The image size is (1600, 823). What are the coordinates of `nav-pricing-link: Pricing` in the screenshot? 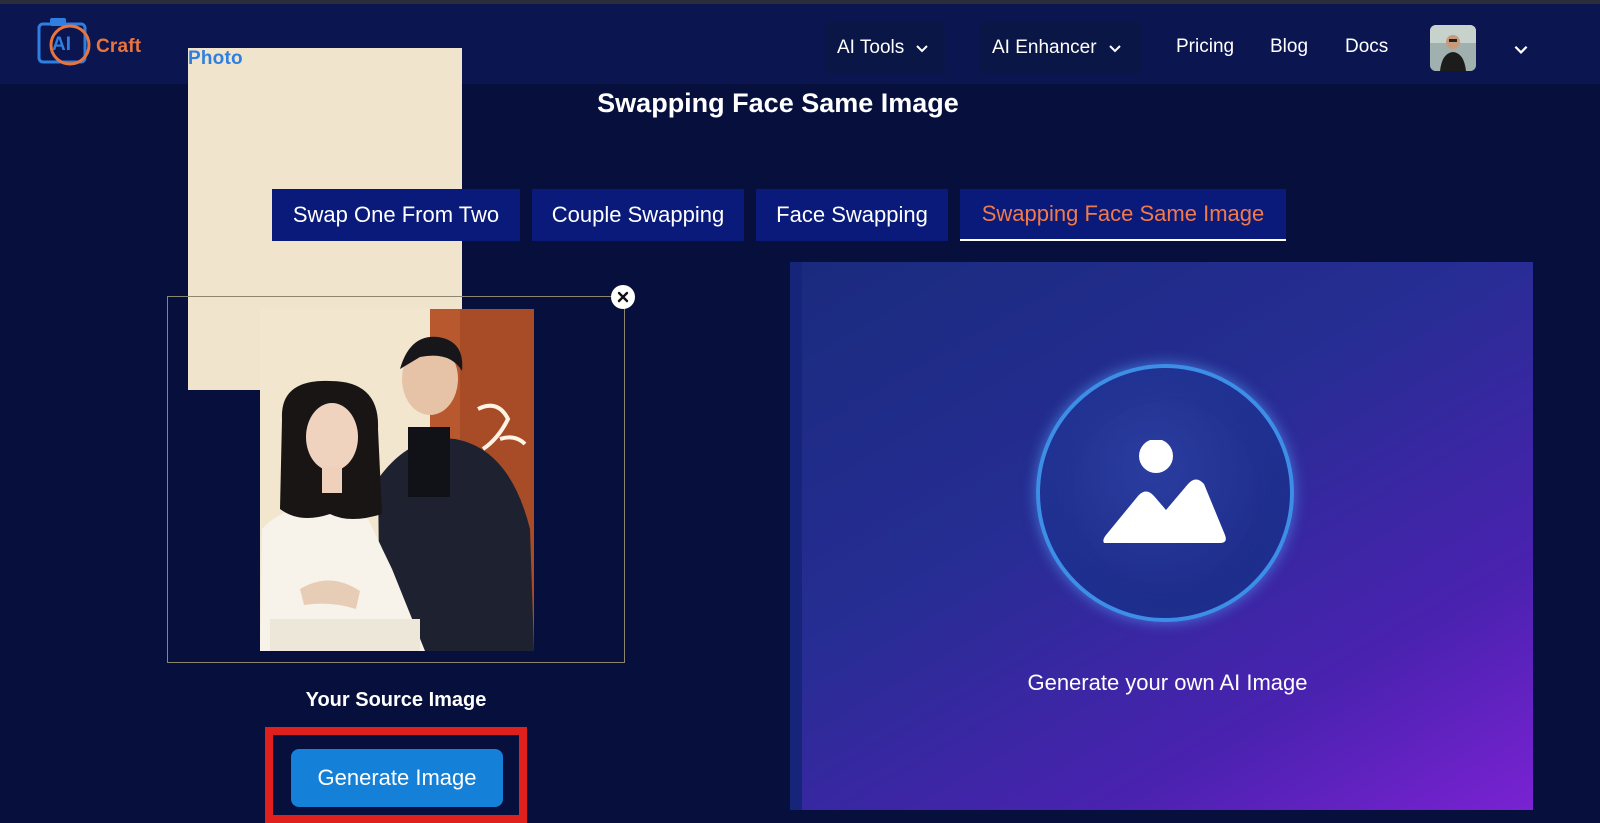 It's located at (1205, 47).